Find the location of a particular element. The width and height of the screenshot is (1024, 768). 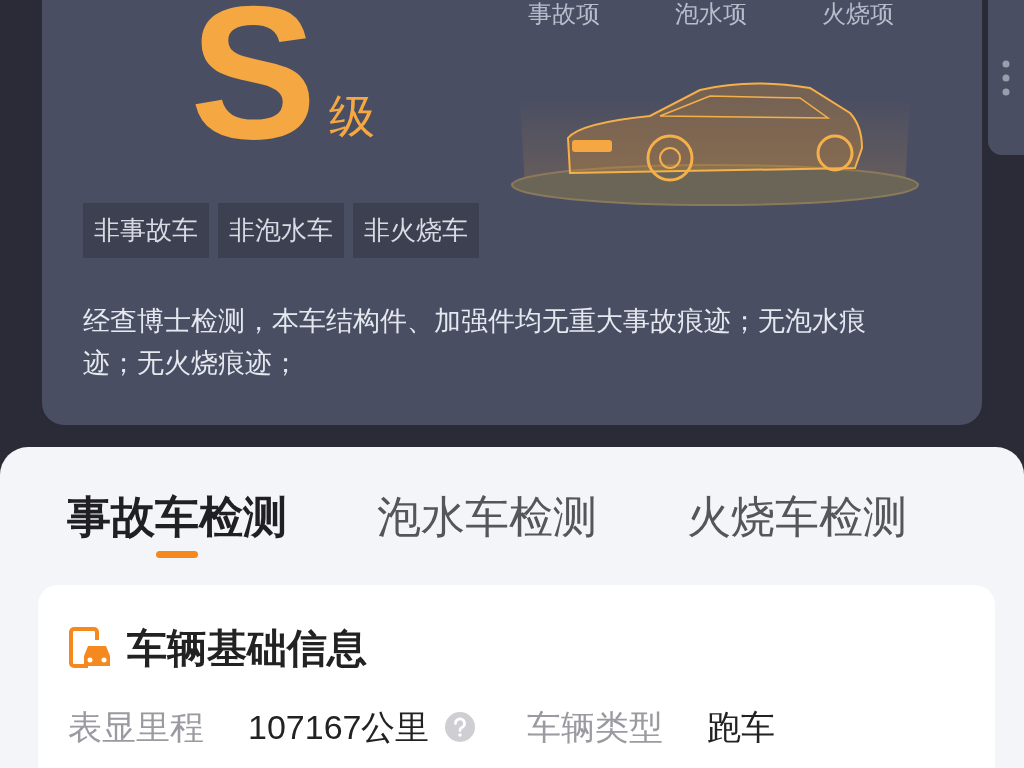

tab-indicator is located at coordinates (177, 554).